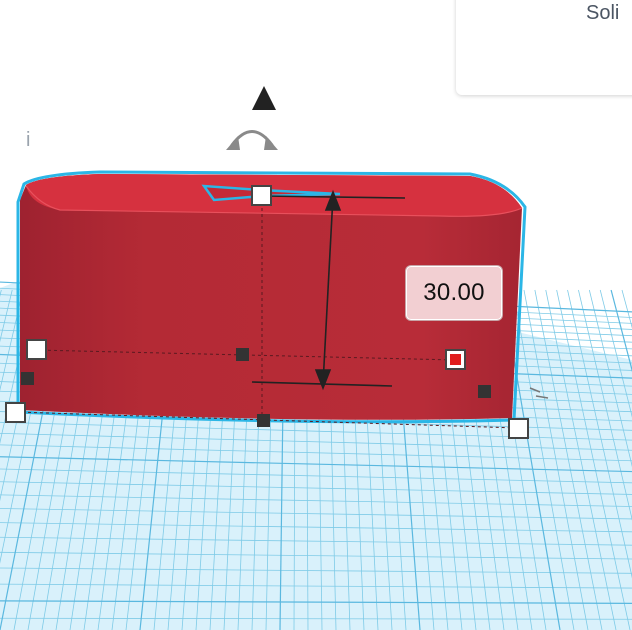 Image resolution: width=632 pixels, height=630 pixels. I want to click on mid-handle-right, so click(484, 391).